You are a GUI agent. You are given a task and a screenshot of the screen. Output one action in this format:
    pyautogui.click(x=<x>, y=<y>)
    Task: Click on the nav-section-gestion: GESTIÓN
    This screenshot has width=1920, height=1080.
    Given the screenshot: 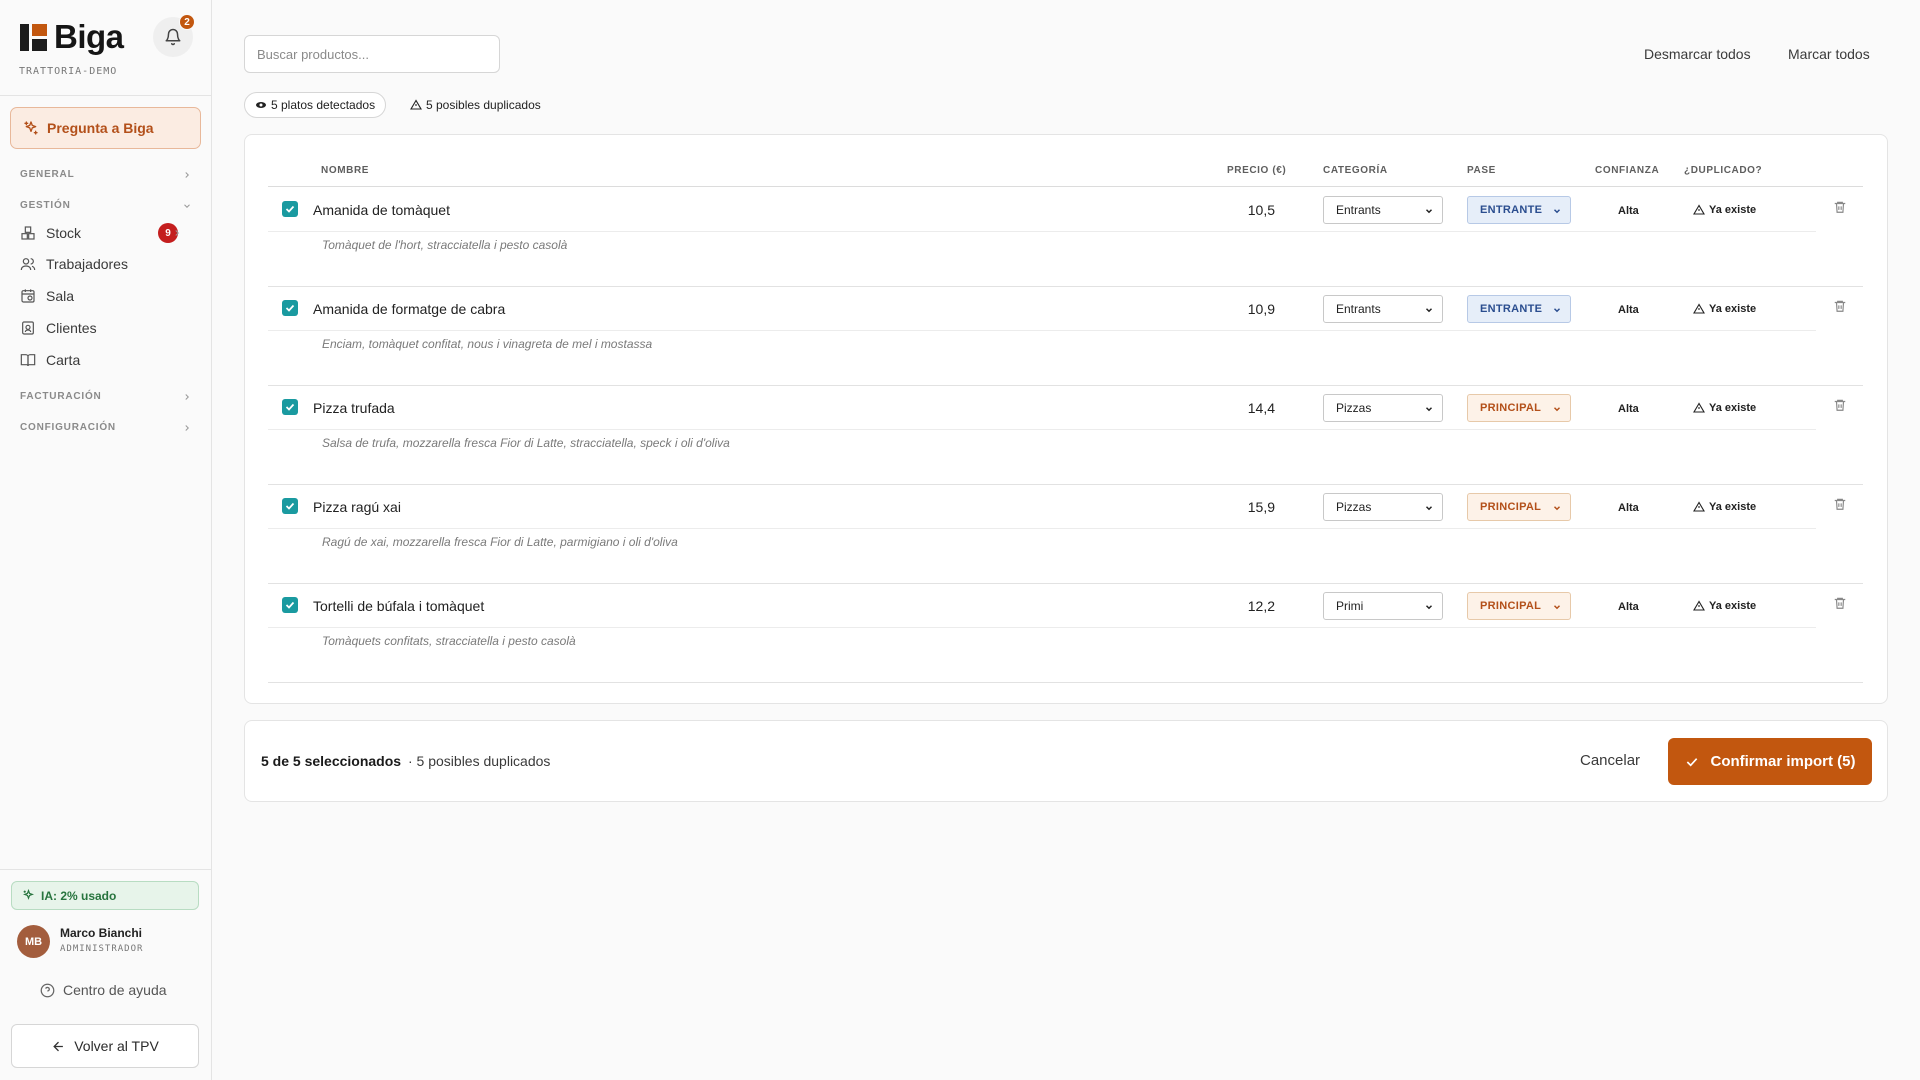 What is the action you would take?
    pyautogui.click(x=106, y=205)
    